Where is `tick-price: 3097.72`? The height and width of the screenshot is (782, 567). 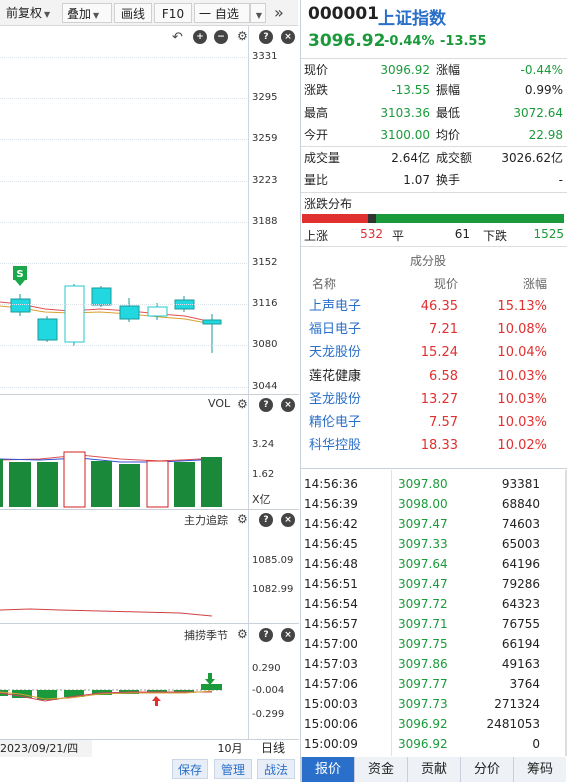
tick-price: 3097.72 is located at coordinates (423, 604).